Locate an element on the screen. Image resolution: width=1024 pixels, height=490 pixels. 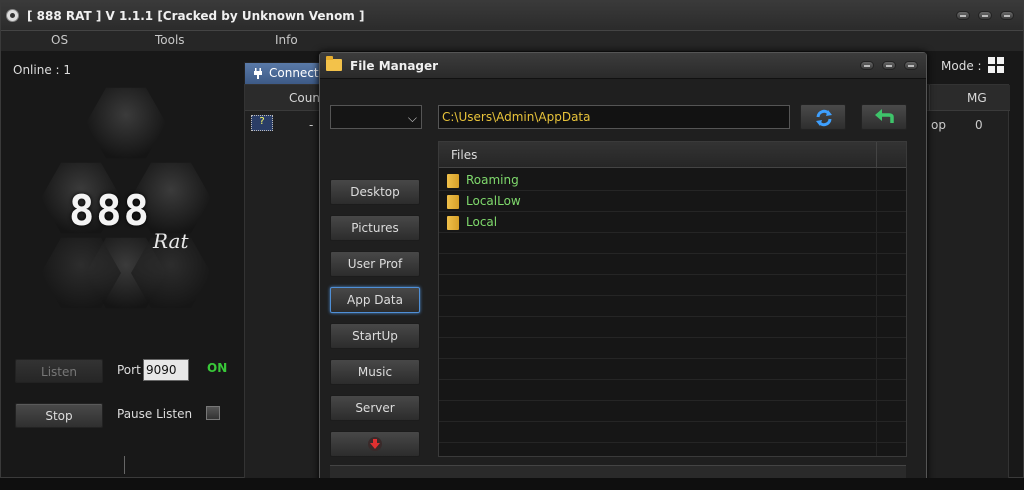
windows-icon is located at coordinates (996, 65).